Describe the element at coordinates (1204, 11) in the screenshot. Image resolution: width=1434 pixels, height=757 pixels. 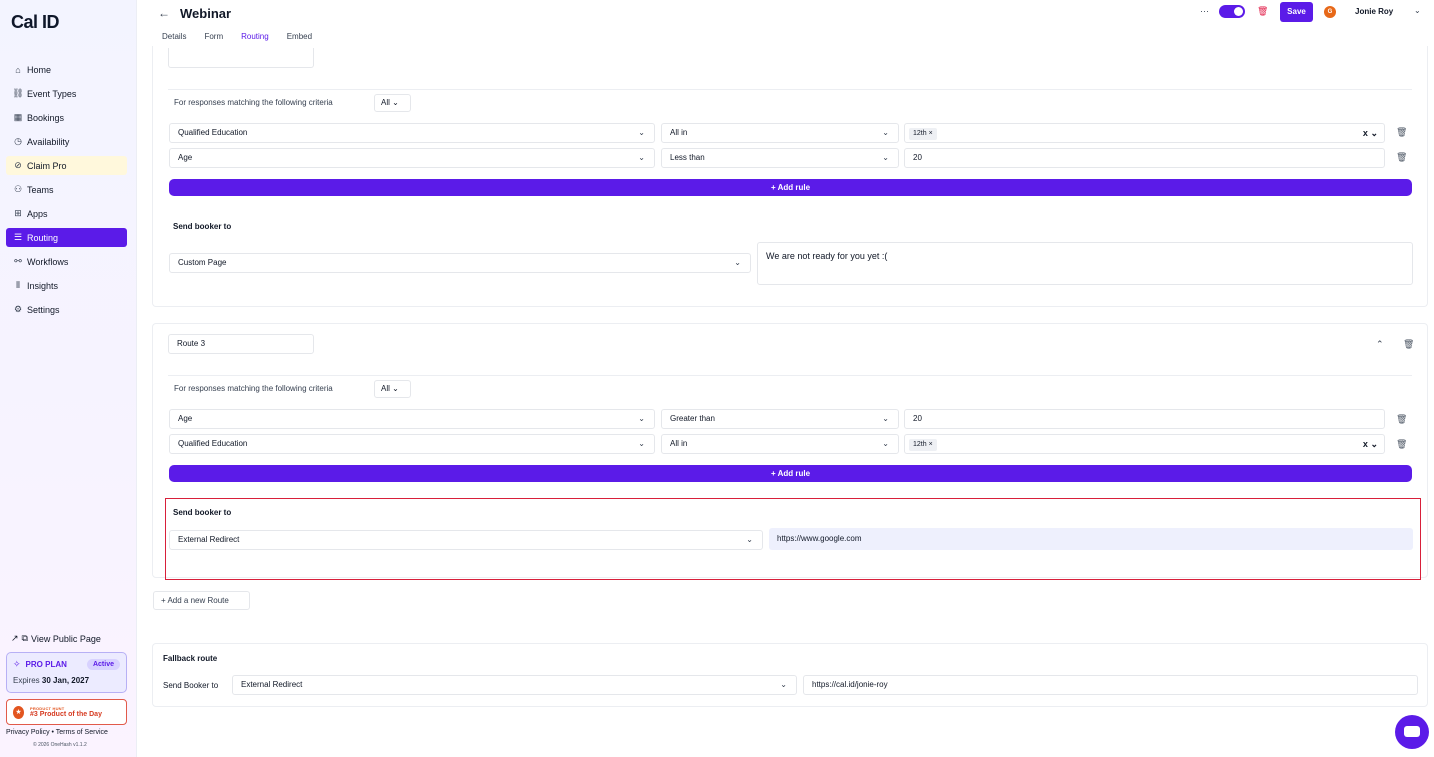
I see `more-options-icon: ···` at that location.